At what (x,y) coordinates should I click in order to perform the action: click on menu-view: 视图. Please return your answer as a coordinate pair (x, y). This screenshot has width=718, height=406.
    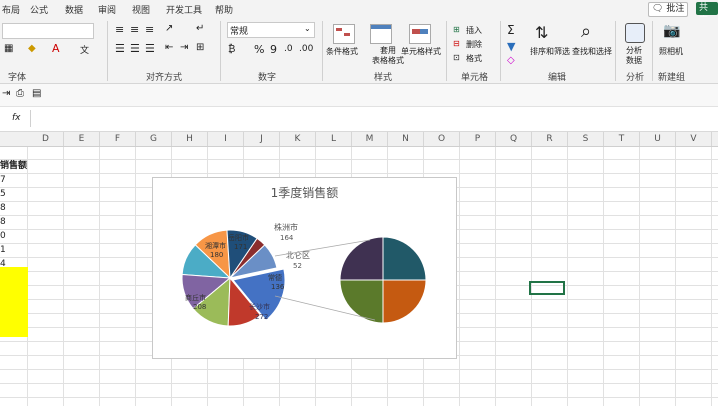
    Looking at the image, I should click on (141, 9).